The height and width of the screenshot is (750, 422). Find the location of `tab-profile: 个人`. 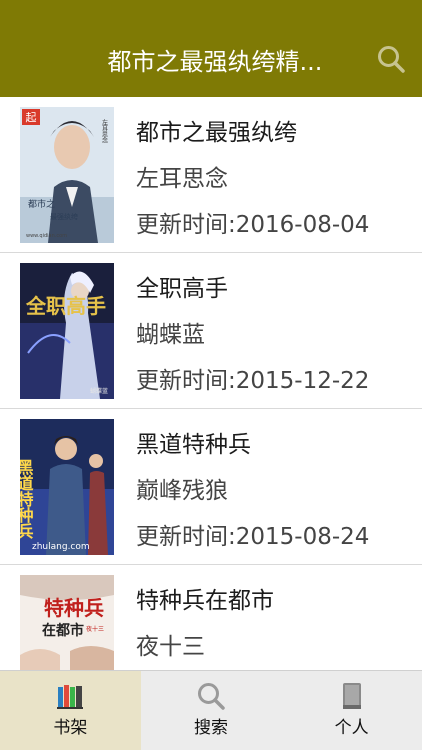

tab-profile: 个人 is located at coordinates (351, 710).